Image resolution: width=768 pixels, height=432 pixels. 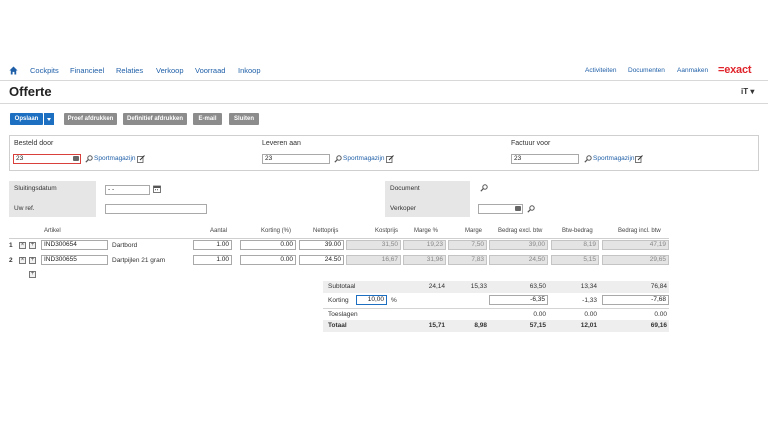 I want to click on item-description: Dartpijlen 21 gram, so click(x=139, y=260).